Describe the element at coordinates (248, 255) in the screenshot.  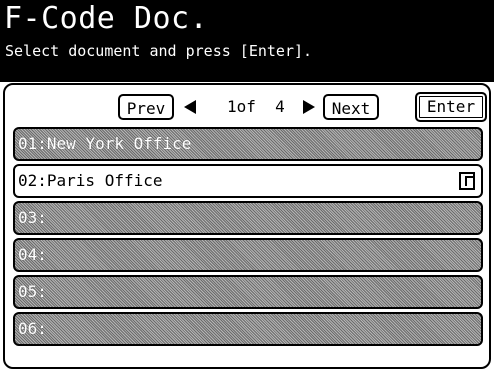
I see `list-item-04: 04:` at that location.